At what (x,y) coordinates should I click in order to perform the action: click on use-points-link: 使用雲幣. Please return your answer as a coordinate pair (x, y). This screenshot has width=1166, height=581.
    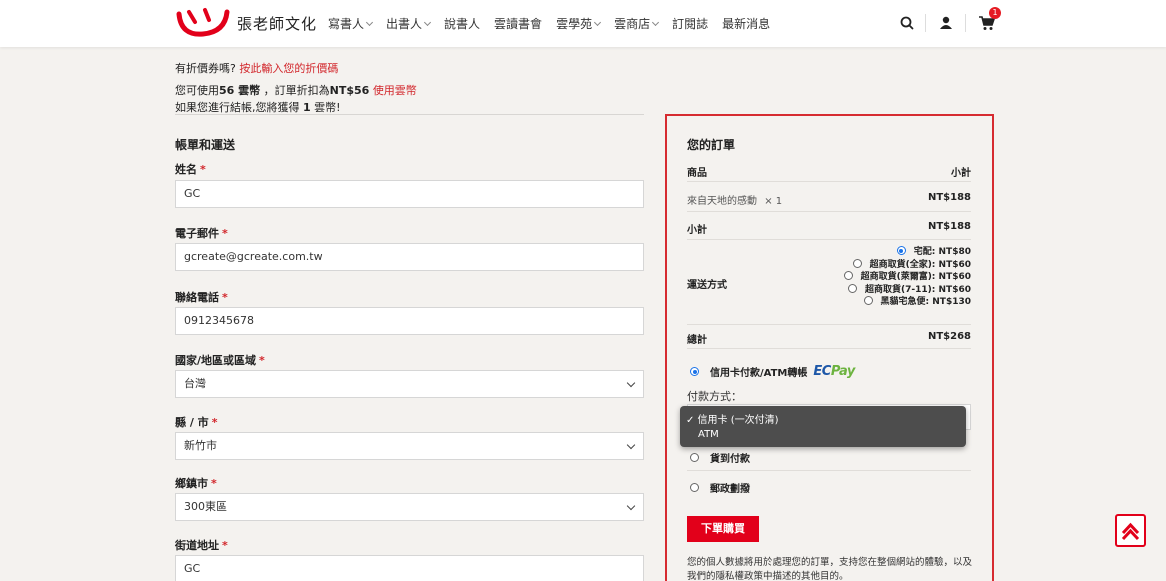
    Looking at the image, I should click on (395, 90).